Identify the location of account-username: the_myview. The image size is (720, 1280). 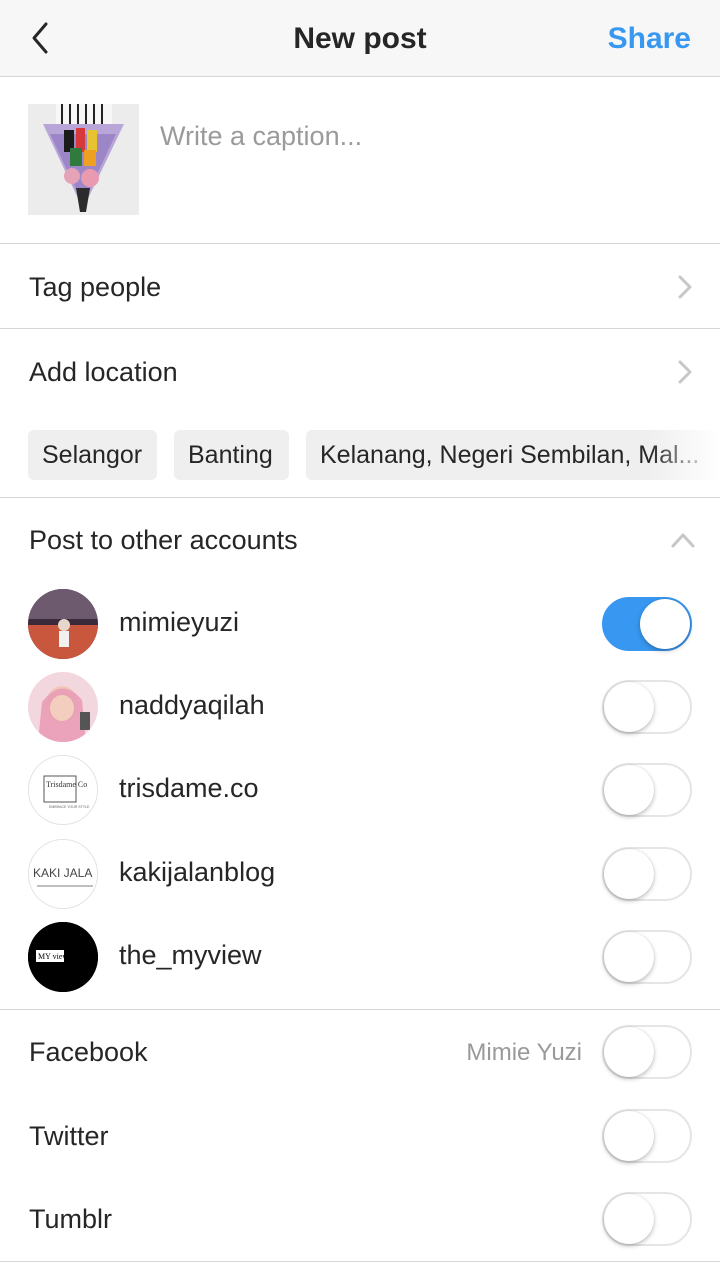
(190, 955).